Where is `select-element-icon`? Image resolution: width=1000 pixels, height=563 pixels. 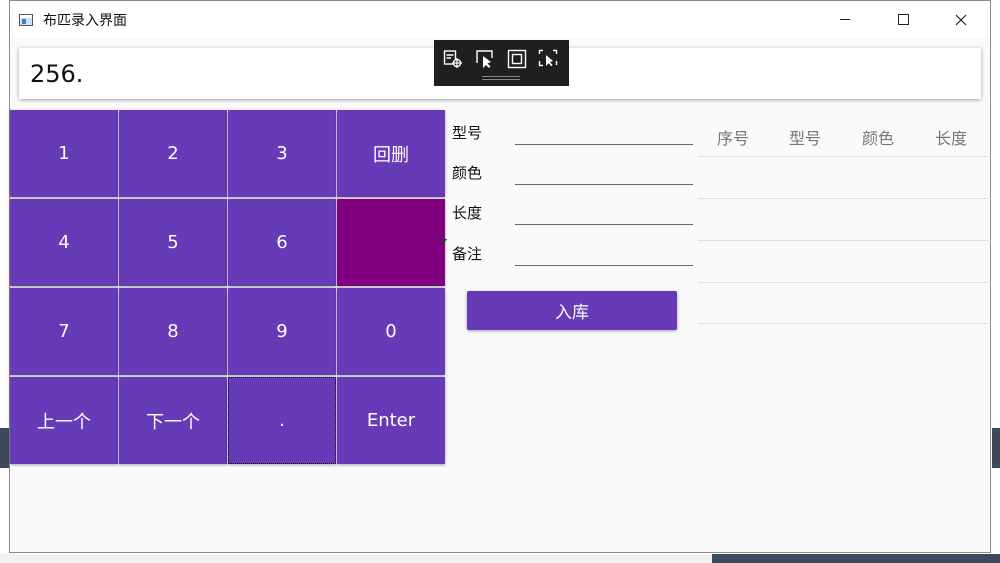 select-element-icon is located at coordinates (485, 59).